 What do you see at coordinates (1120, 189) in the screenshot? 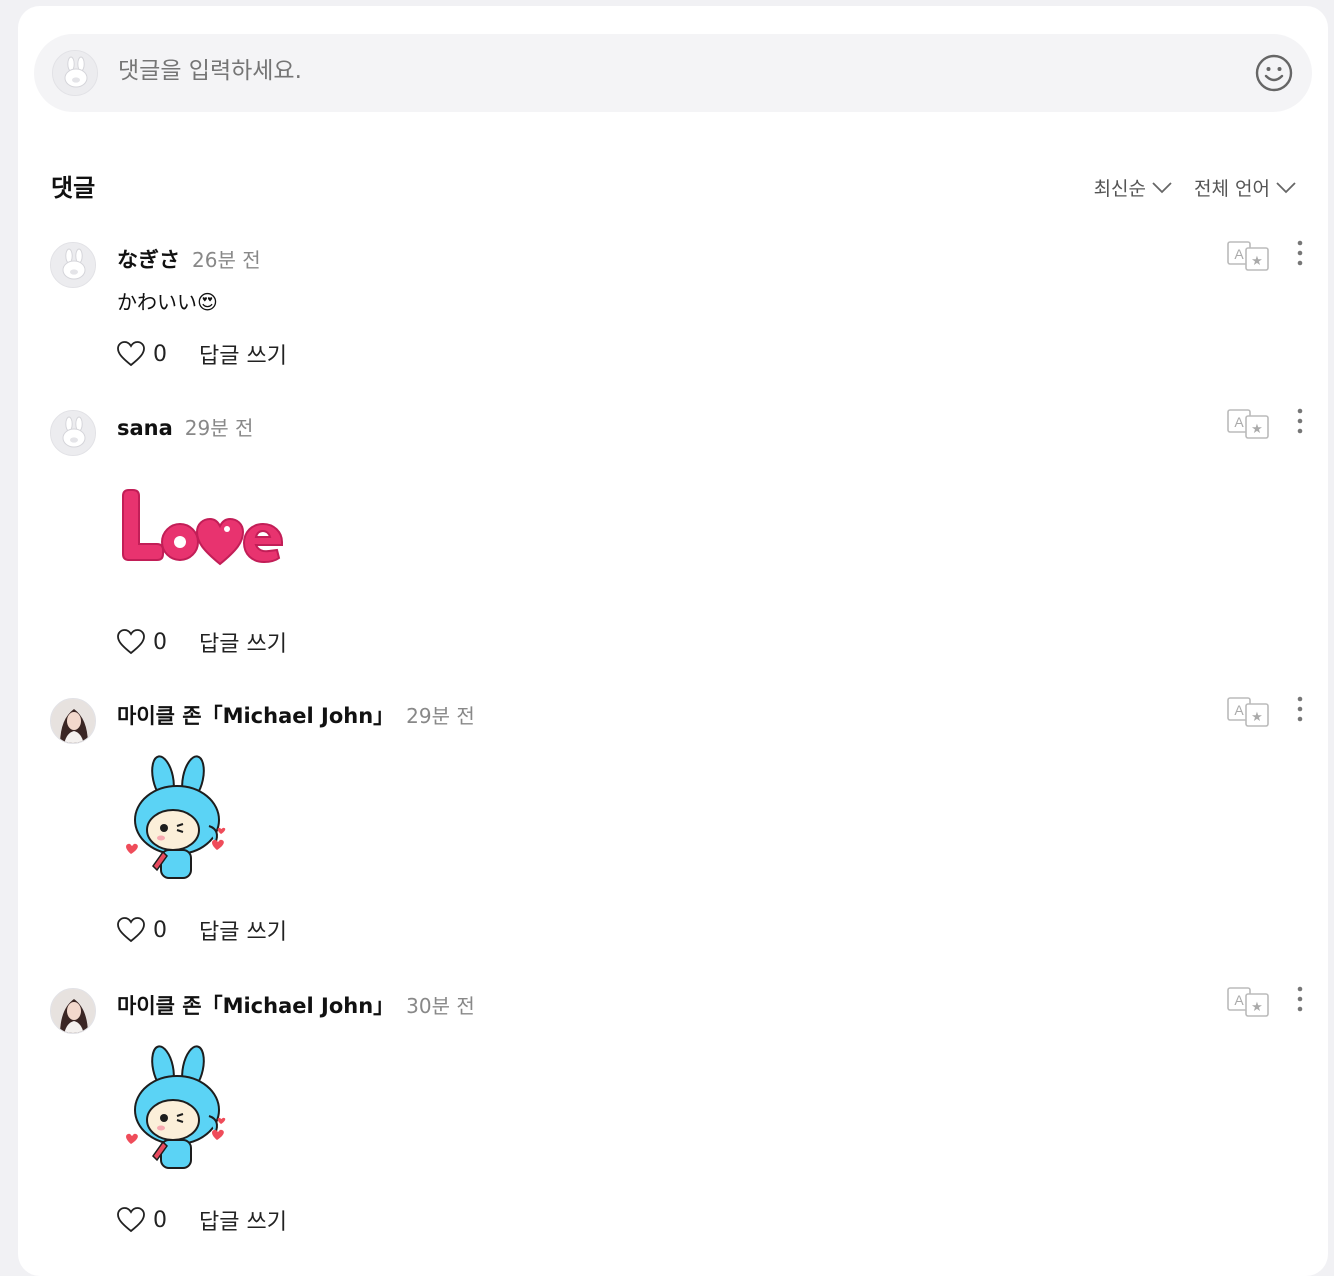
I see `sort-order-label: 최신순` at bounding box center [1120, 189].